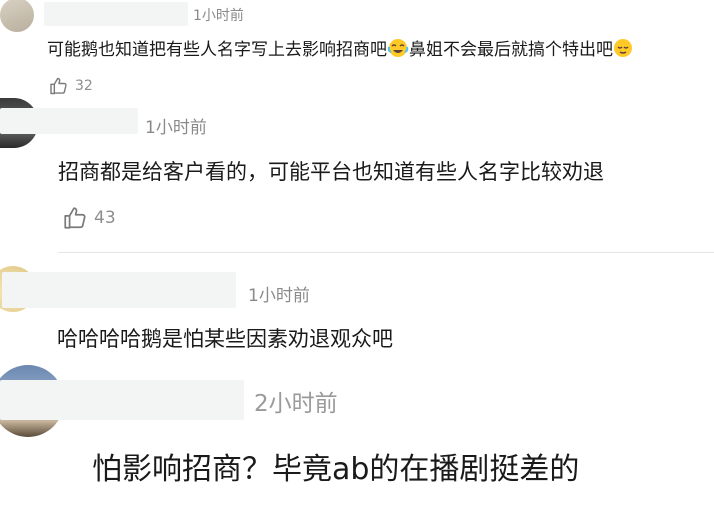 The height and width of the screenshot is (506, 714). I want to click on comment-text: 怕影响招商？毕竟ab的在播剧挺差的, so click(336, 469).